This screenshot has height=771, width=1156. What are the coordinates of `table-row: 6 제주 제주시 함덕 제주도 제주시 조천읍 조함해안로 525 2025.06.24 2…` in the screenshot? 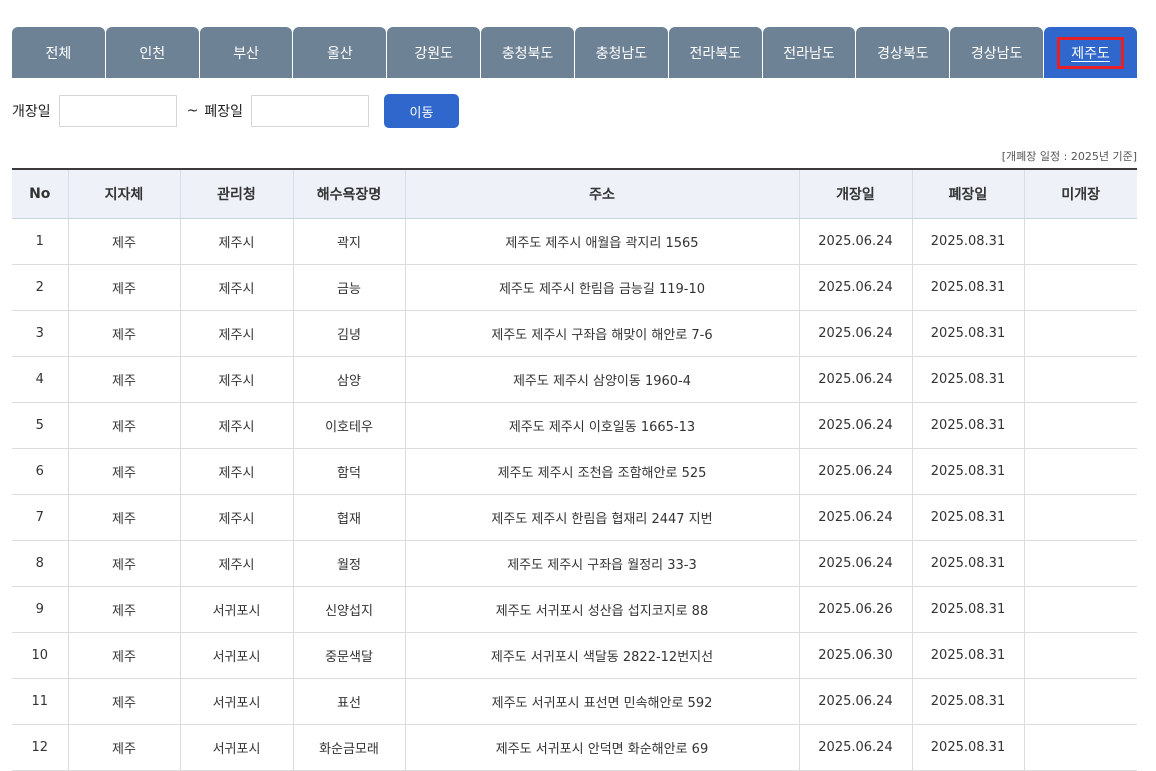 It's located at (574, 471).